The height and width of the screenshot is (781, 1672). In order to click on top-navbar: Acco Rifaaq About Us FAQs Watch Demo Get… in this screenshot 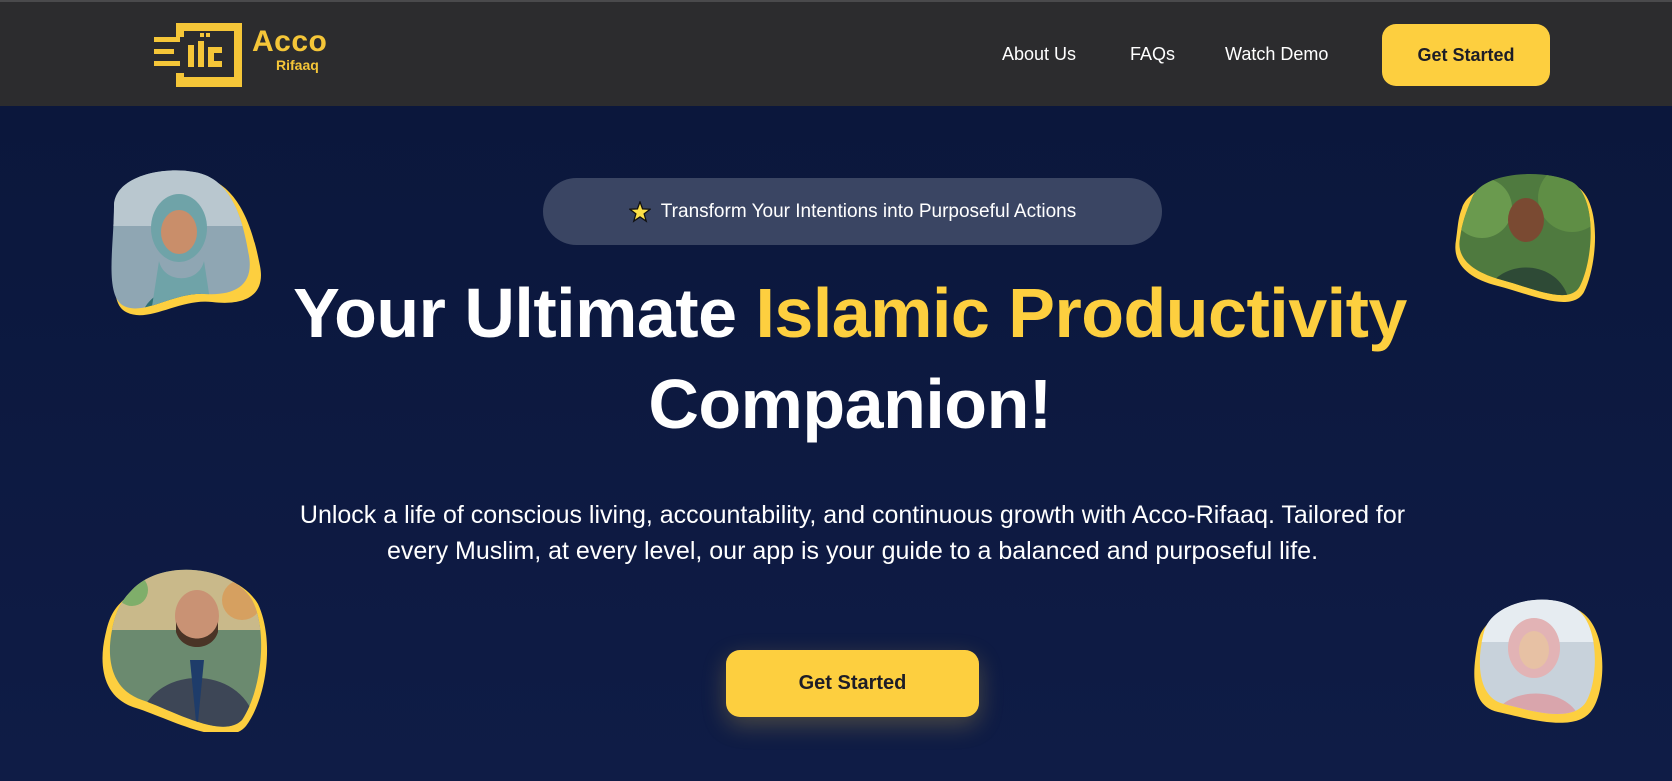, I will do `click(836, 53)`.